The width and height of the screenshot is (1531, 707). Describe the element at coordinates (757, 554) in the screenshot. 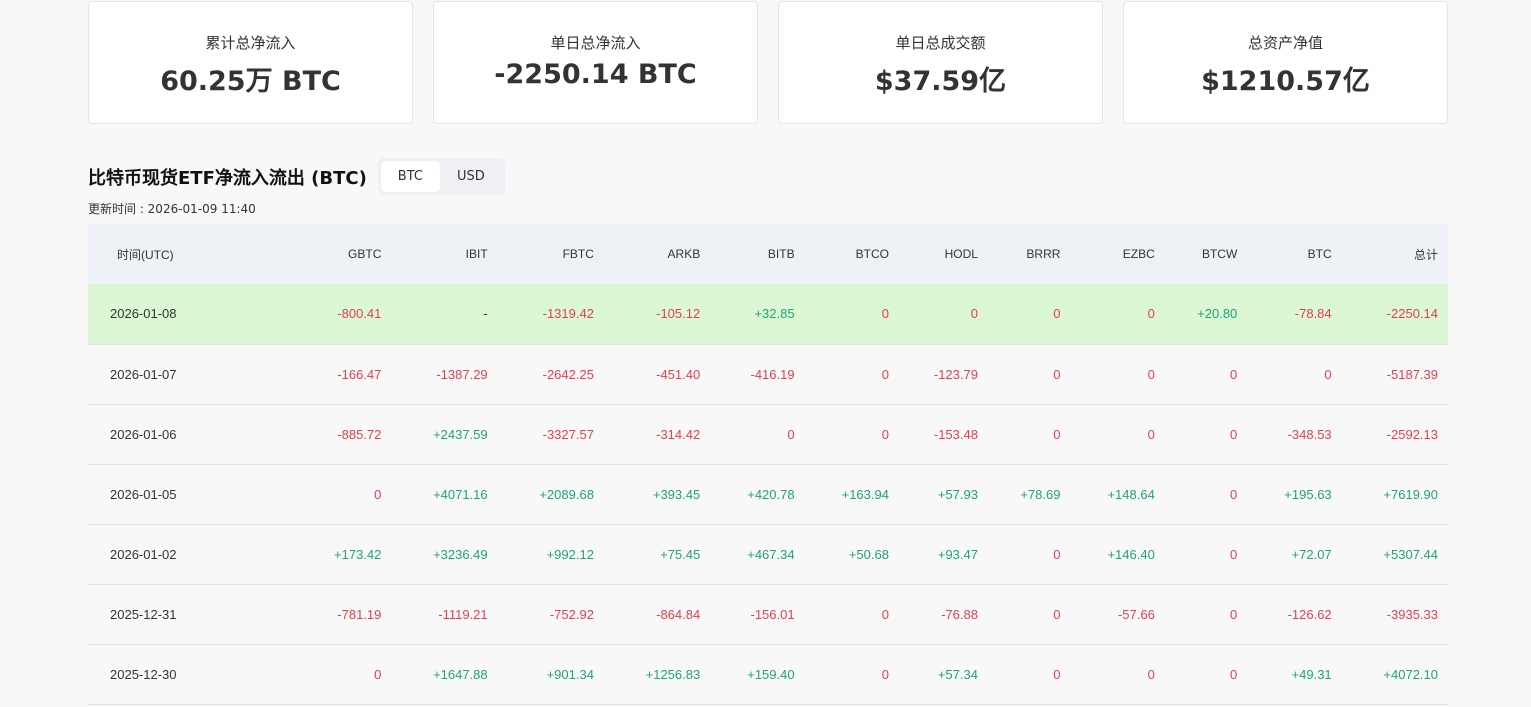

I see `flow-cell: +467.34` at that location.